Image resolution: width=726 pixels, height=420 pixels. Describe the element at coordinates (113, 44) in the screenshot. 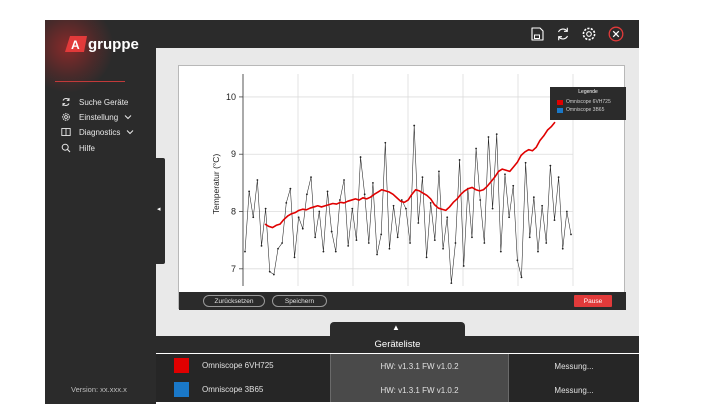

I see `logo-text: gruppe` at that location.